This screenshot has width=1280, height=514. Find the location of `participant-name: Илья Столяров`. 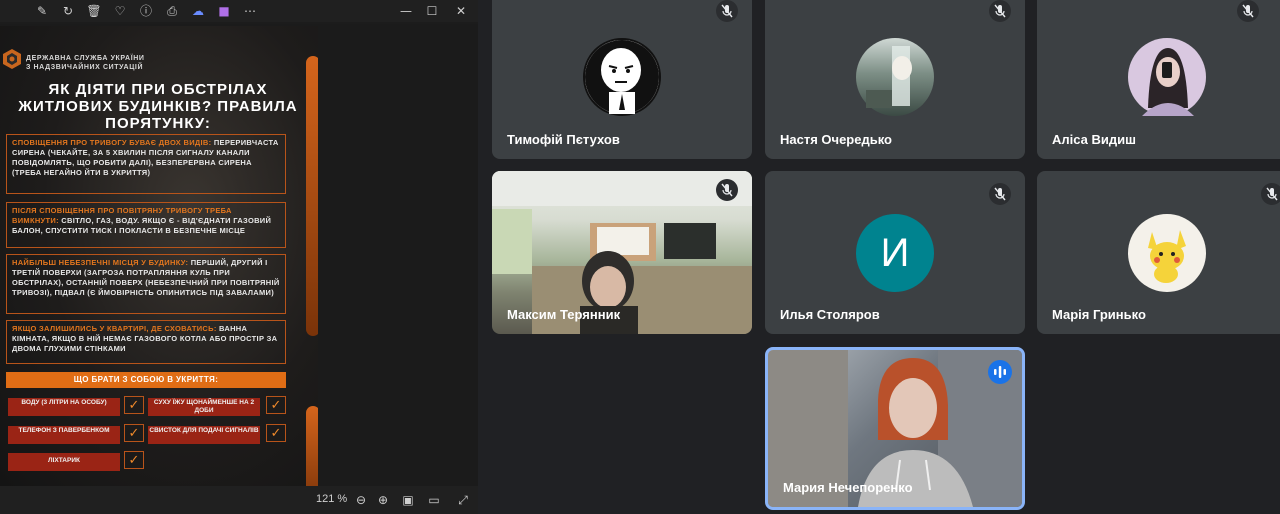

participant-name: Илья Столяров is located at coordinates (830, 314).